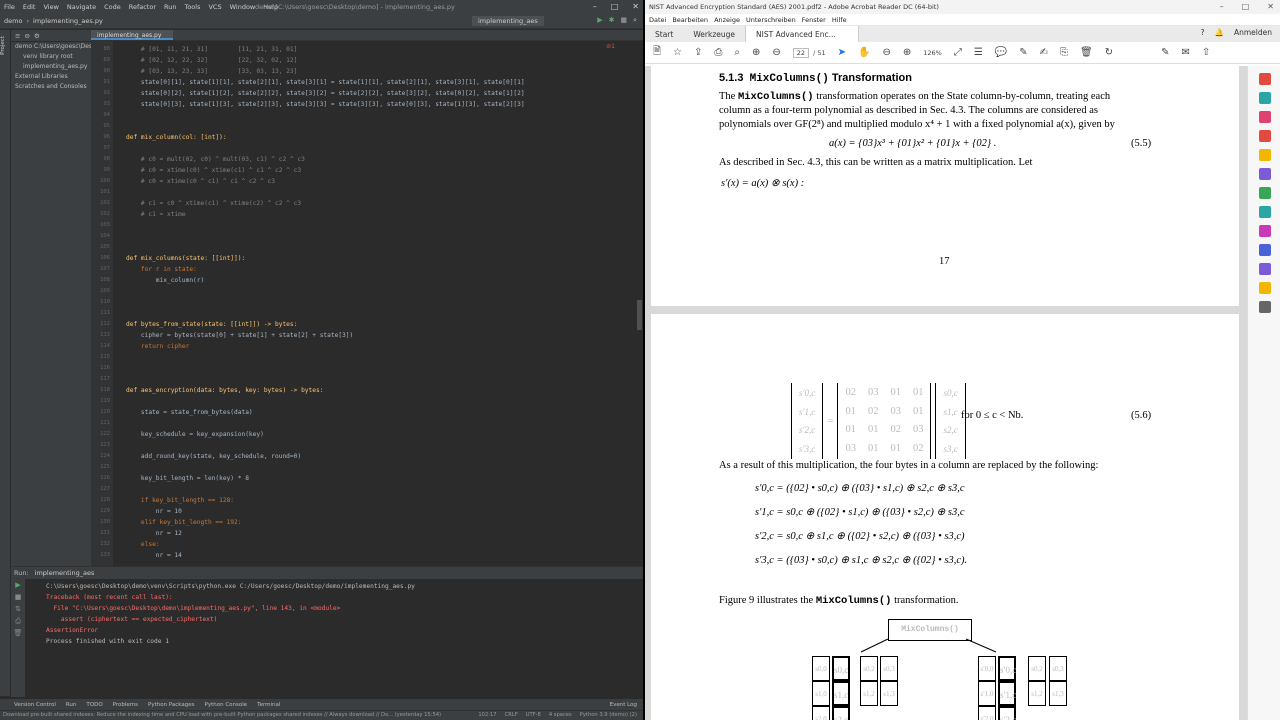  I want to click on code-line: elif key_bit_length == 192:, so click(184, 522).